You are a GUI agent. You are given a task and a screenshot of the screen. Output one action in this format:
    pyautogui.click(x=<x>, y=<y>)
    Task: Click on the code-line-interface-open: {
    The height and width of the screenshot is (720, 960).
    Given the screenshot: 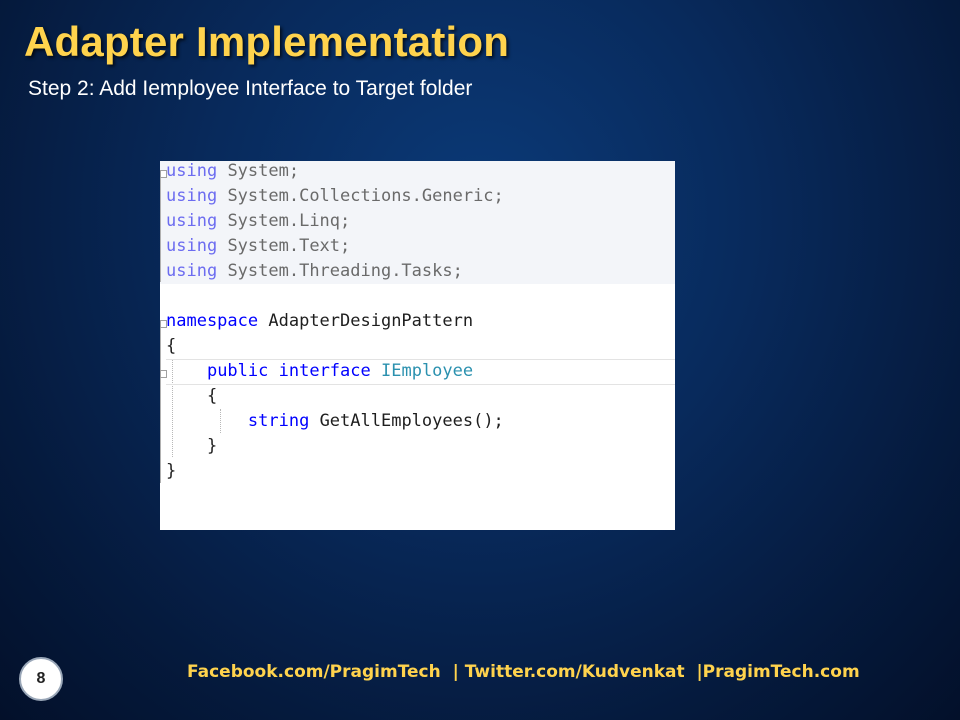 What is the action you would take?
    pyautogui.click(x=212, y=396)
    